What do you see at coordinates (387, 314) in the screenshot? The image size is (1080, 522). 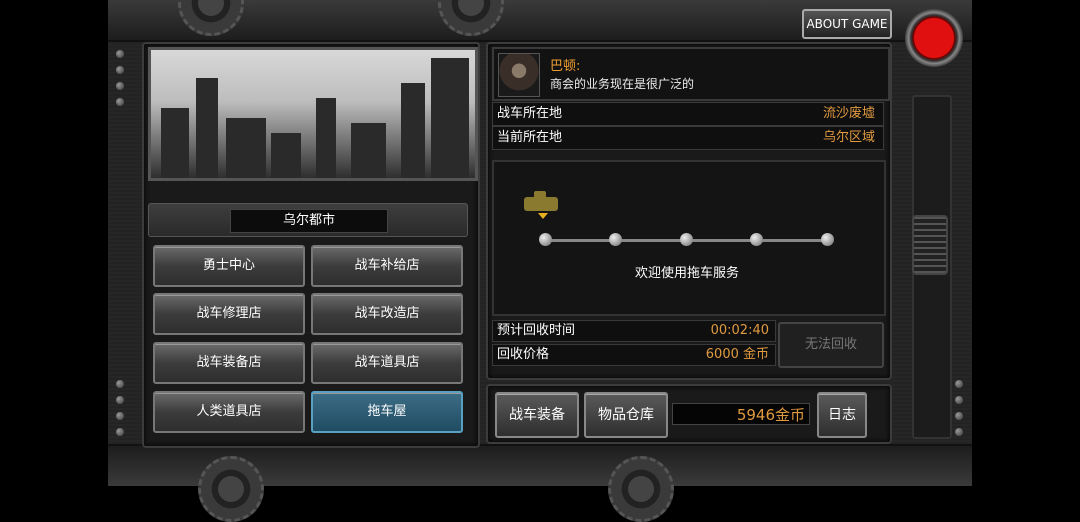 I see `tank-modify-shop-button: 战车改造店` at bounding box center [387, 314].